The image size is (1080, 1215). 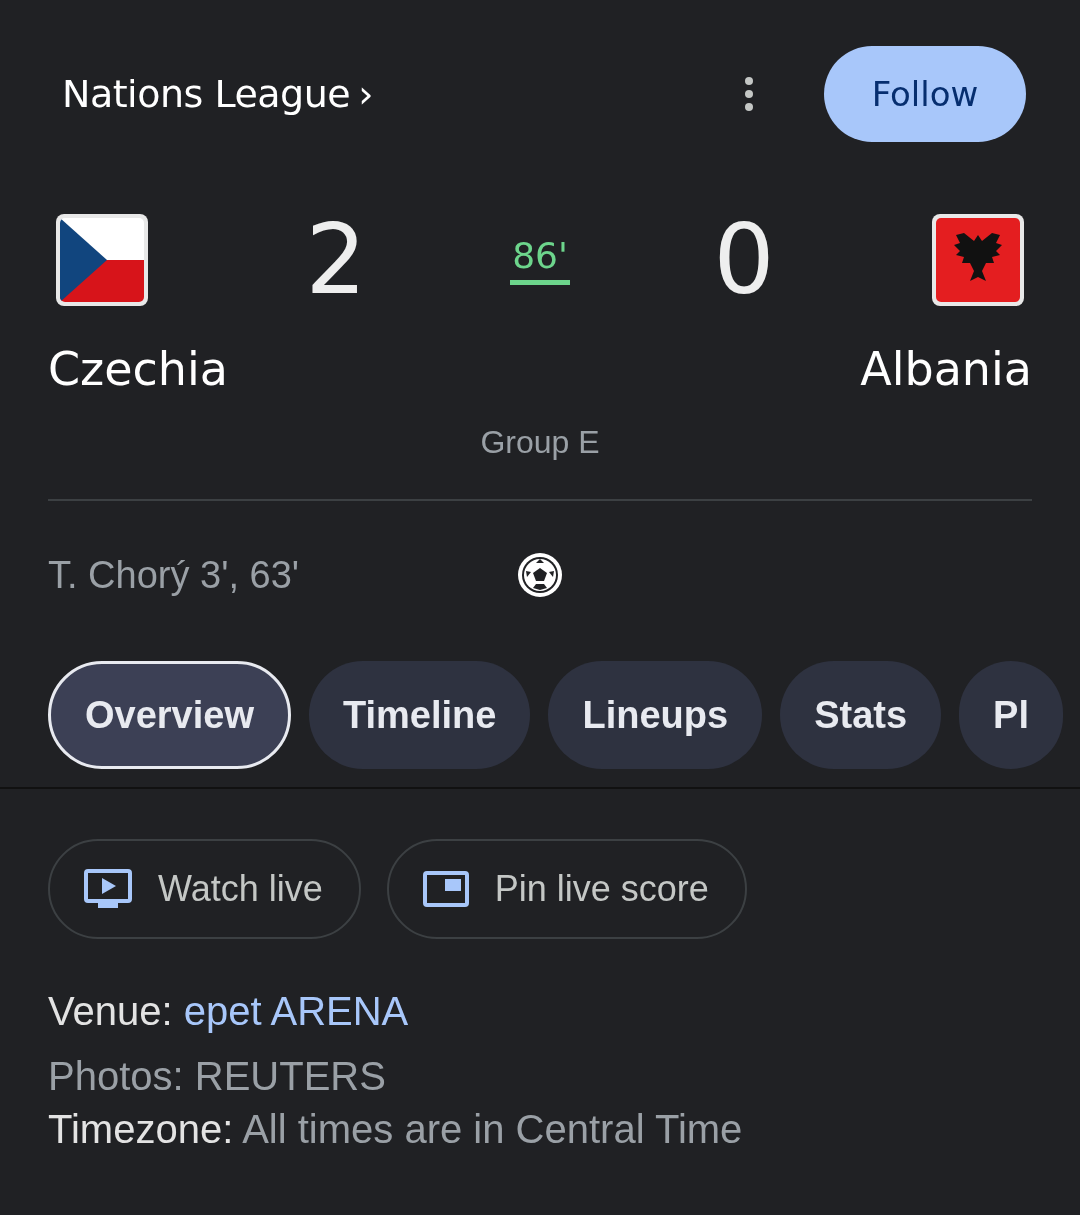 I want to click on competition-link: Nations League ›, so click(x=403, y=94).